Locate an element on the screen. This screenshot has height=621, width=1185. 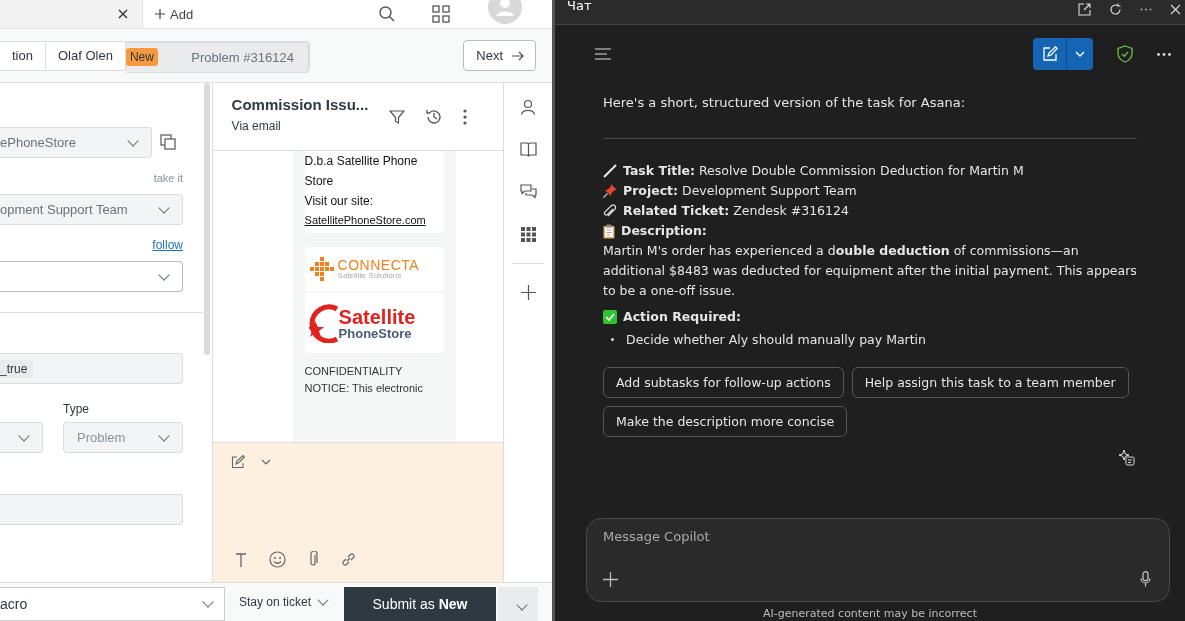
macro-select: acro is located at coordinates (112, 604).